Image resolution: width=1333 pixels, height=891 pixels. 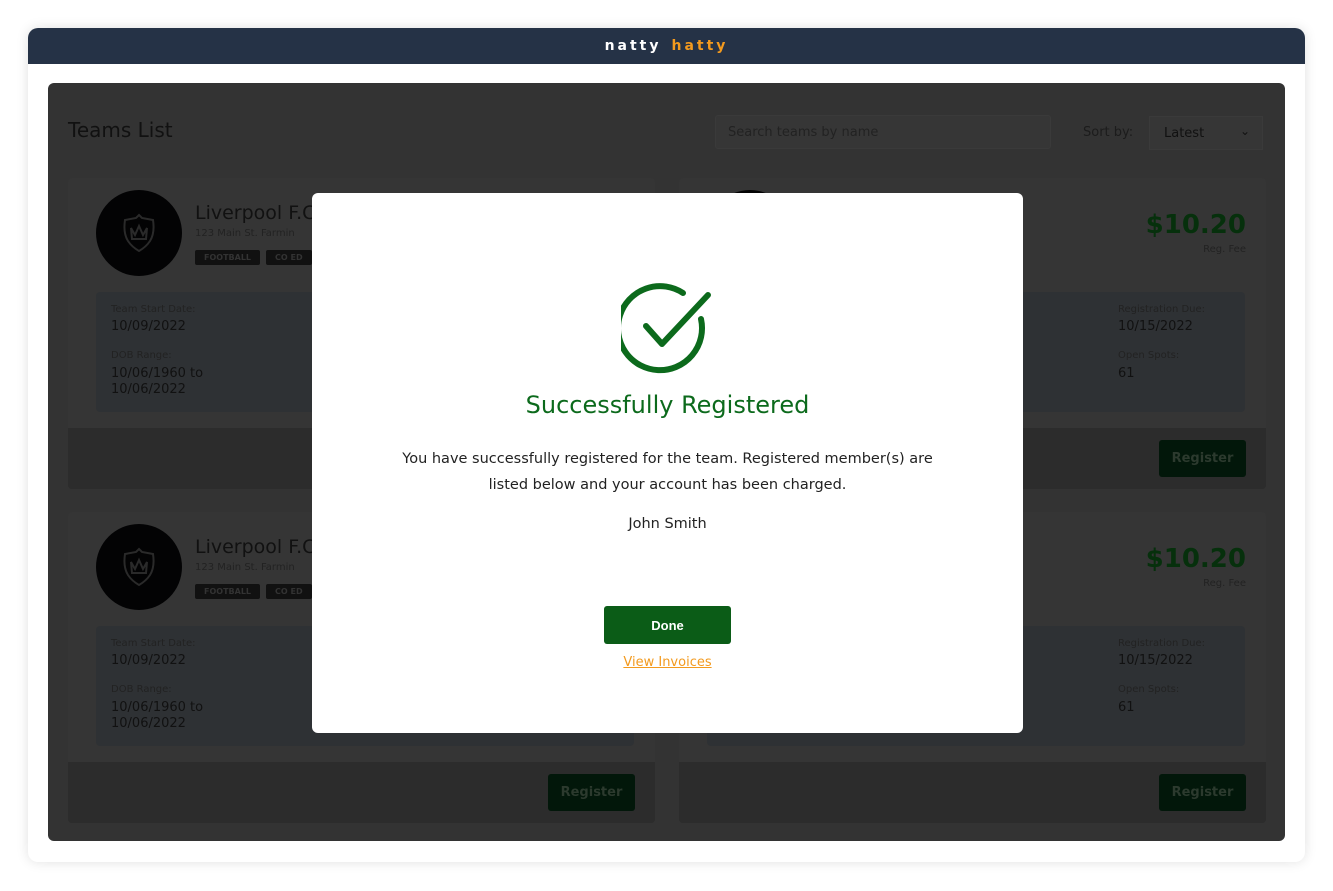 I want to click on chevron-down-icon: ⌄, so click(x=1244, y=131).